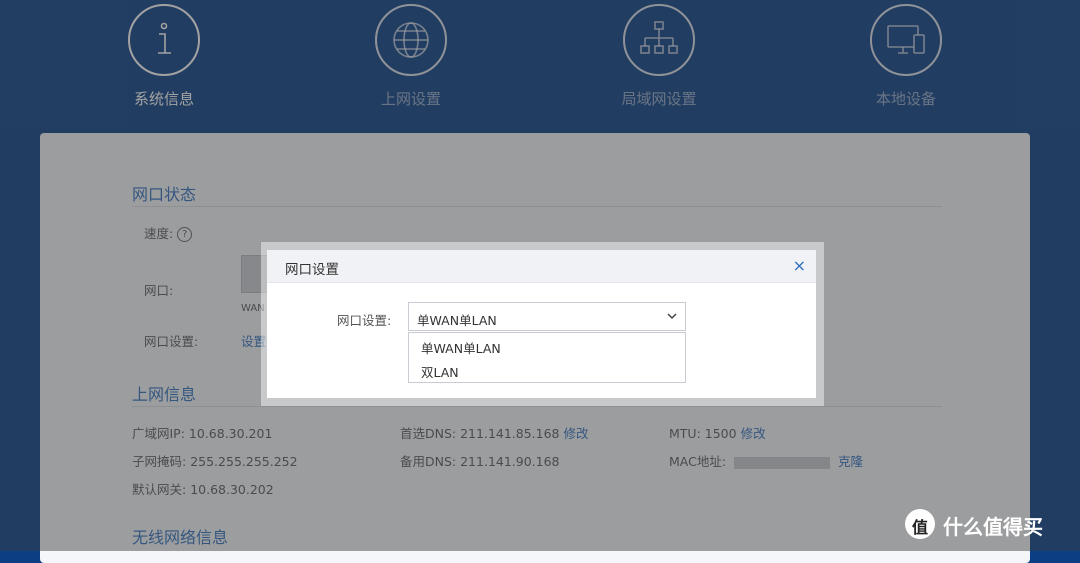 This screenshot has width=1080, height=563. What do you see at coordinates (993, 527) in the screenshot?
I see `watermark-text: 什么值得买` at bounding box center [993, 527].